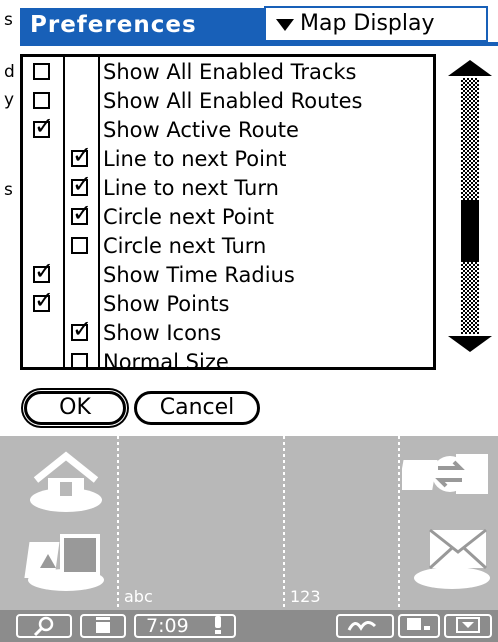 This screenshot has height=642, width=498. What do you see at coordinates (285, 25) in the screenshot?
I see `popup-triangle-icon` at bounding box center [285, 25].